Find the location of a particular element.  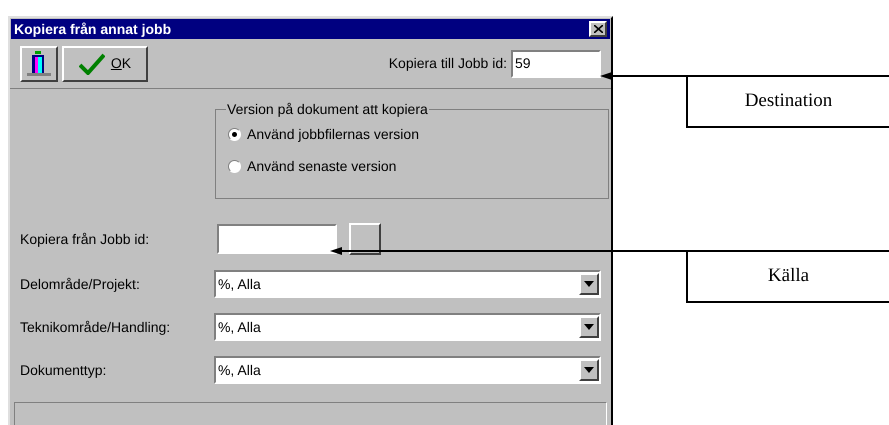

door-icon is located at coordinates (39, 63).